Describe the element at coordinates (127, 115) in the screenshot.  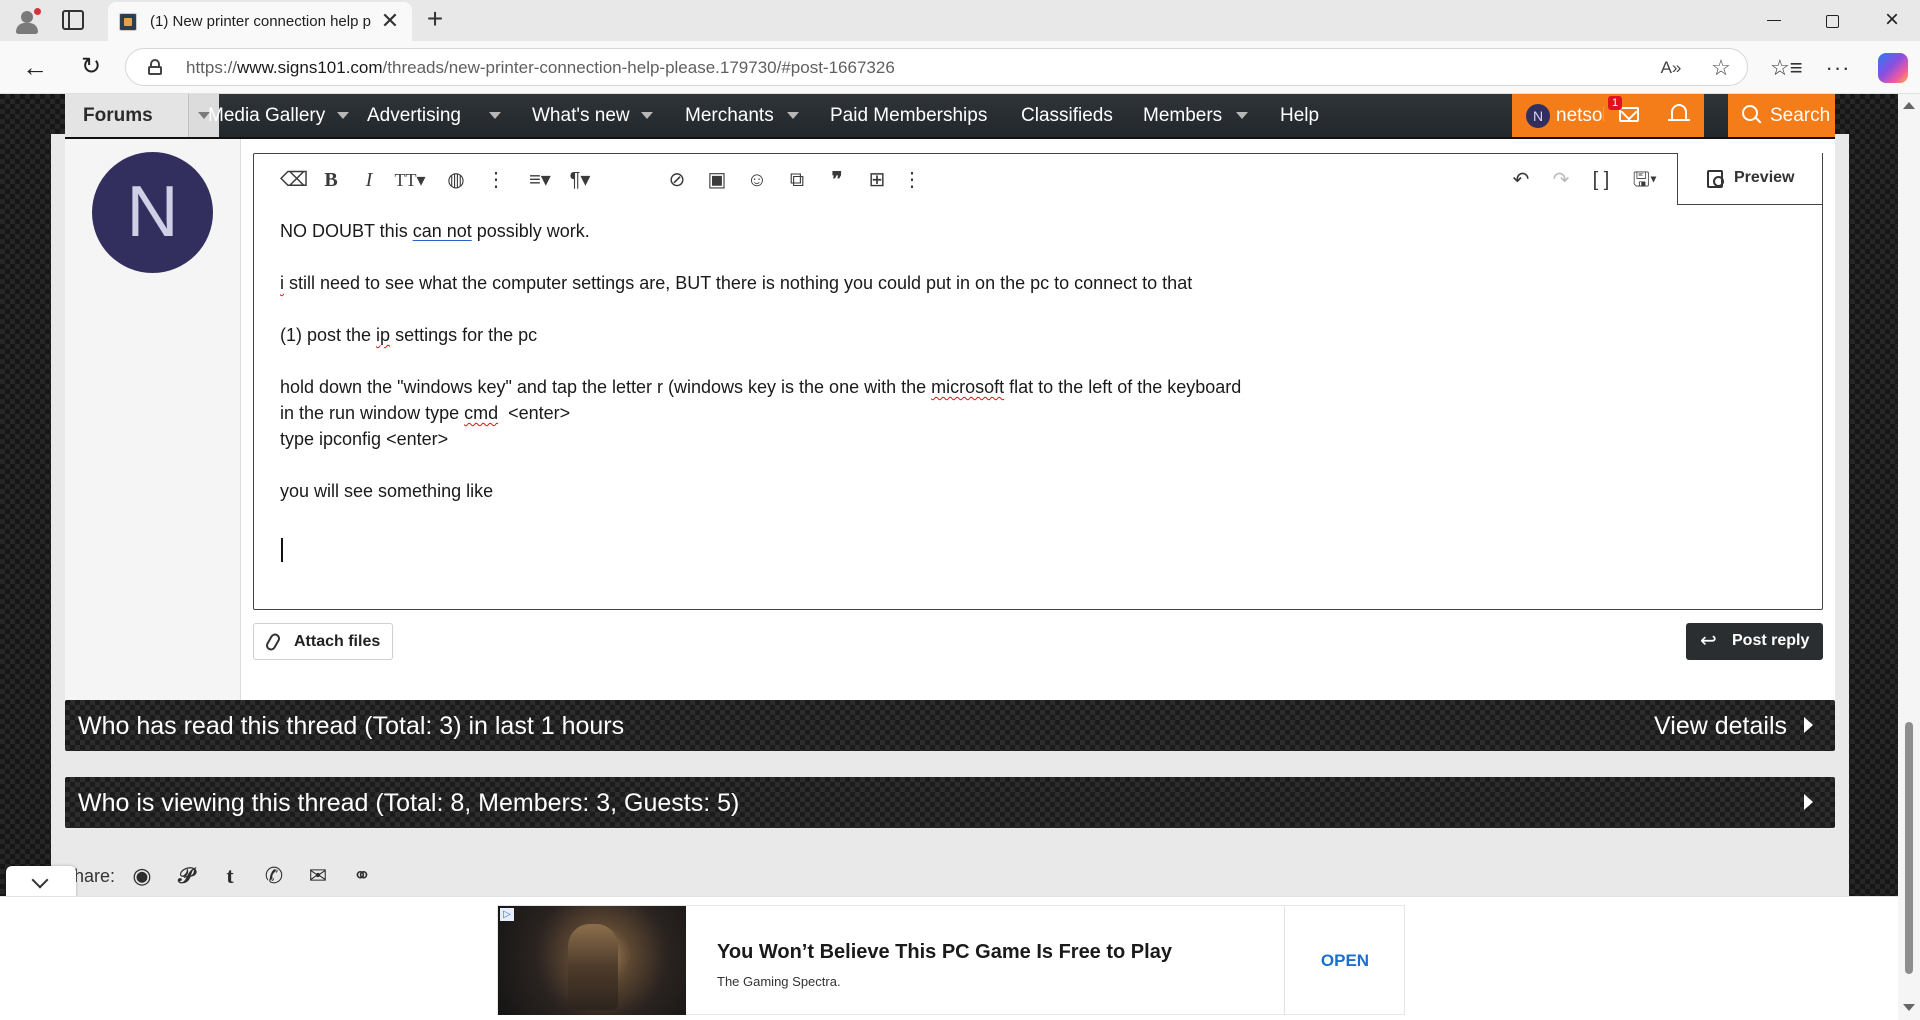
I see `nav-forums-tab: Forums` at that location.